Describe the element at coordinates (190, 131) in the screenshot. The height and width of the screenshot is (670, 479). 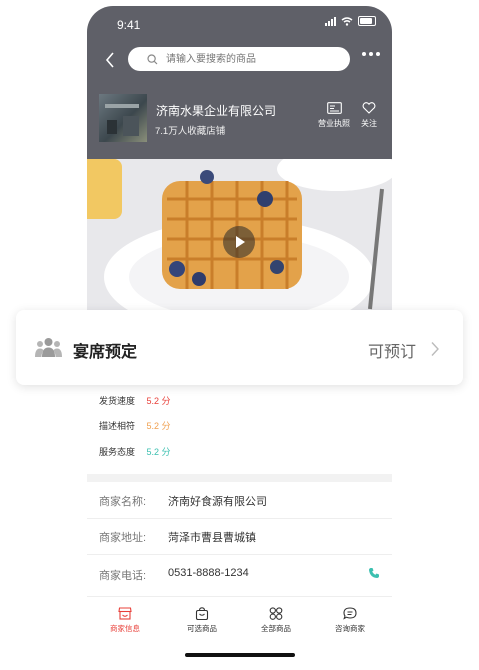
I see `shop-favorites: 7.1万人收藏店铺` at that location.